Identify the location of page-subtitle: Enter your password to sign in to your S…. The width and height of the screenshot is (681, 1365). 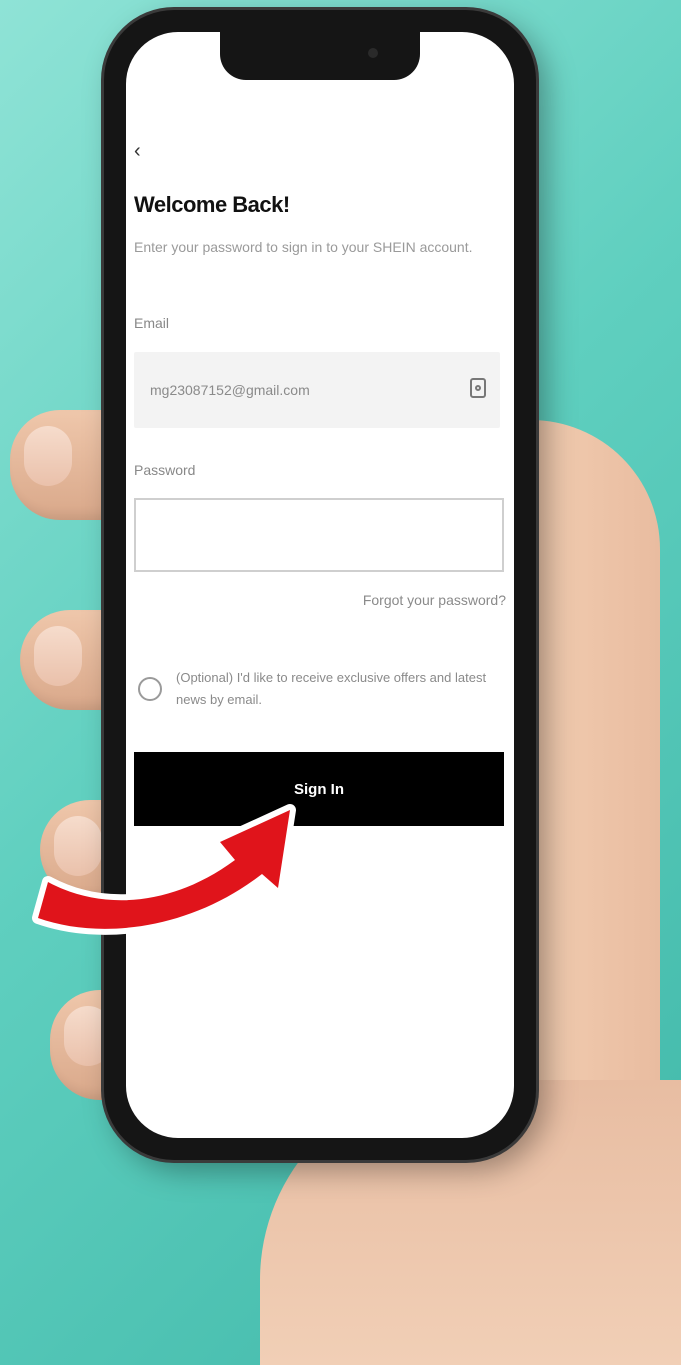
(303, 247).